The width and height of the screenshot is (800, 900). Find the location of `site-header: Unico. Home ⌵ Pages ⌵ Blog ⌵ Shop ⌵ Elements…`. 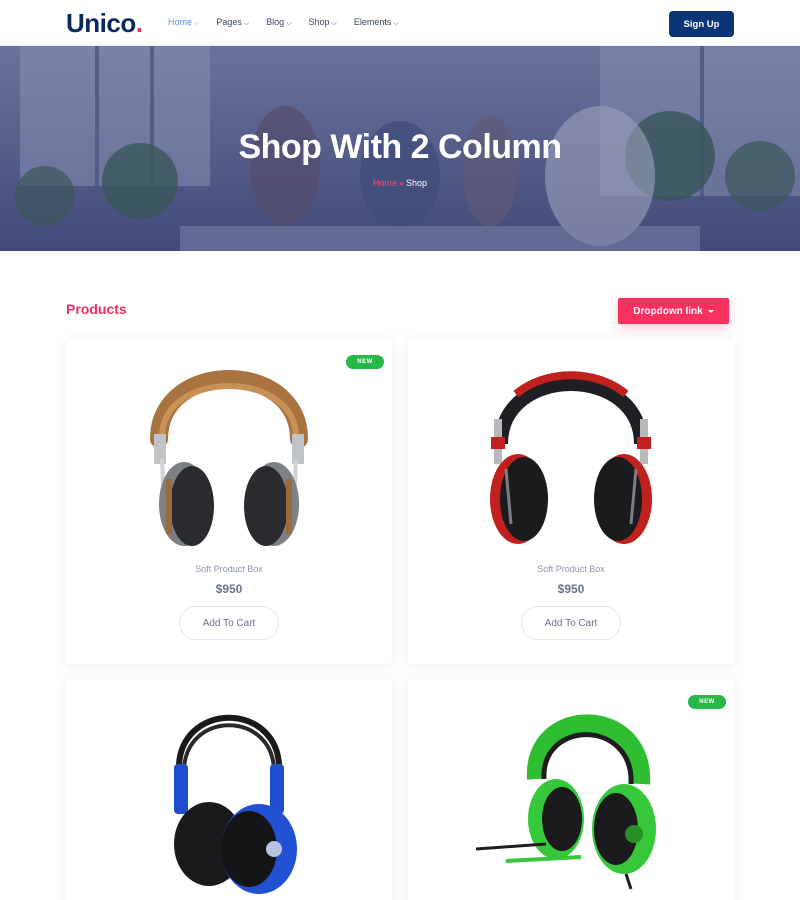

site-header: Unico. Home ⌵ Pages ⌵ Blog ⌵ Shop ⌵ Elements… is located at coordinates (400, 23).